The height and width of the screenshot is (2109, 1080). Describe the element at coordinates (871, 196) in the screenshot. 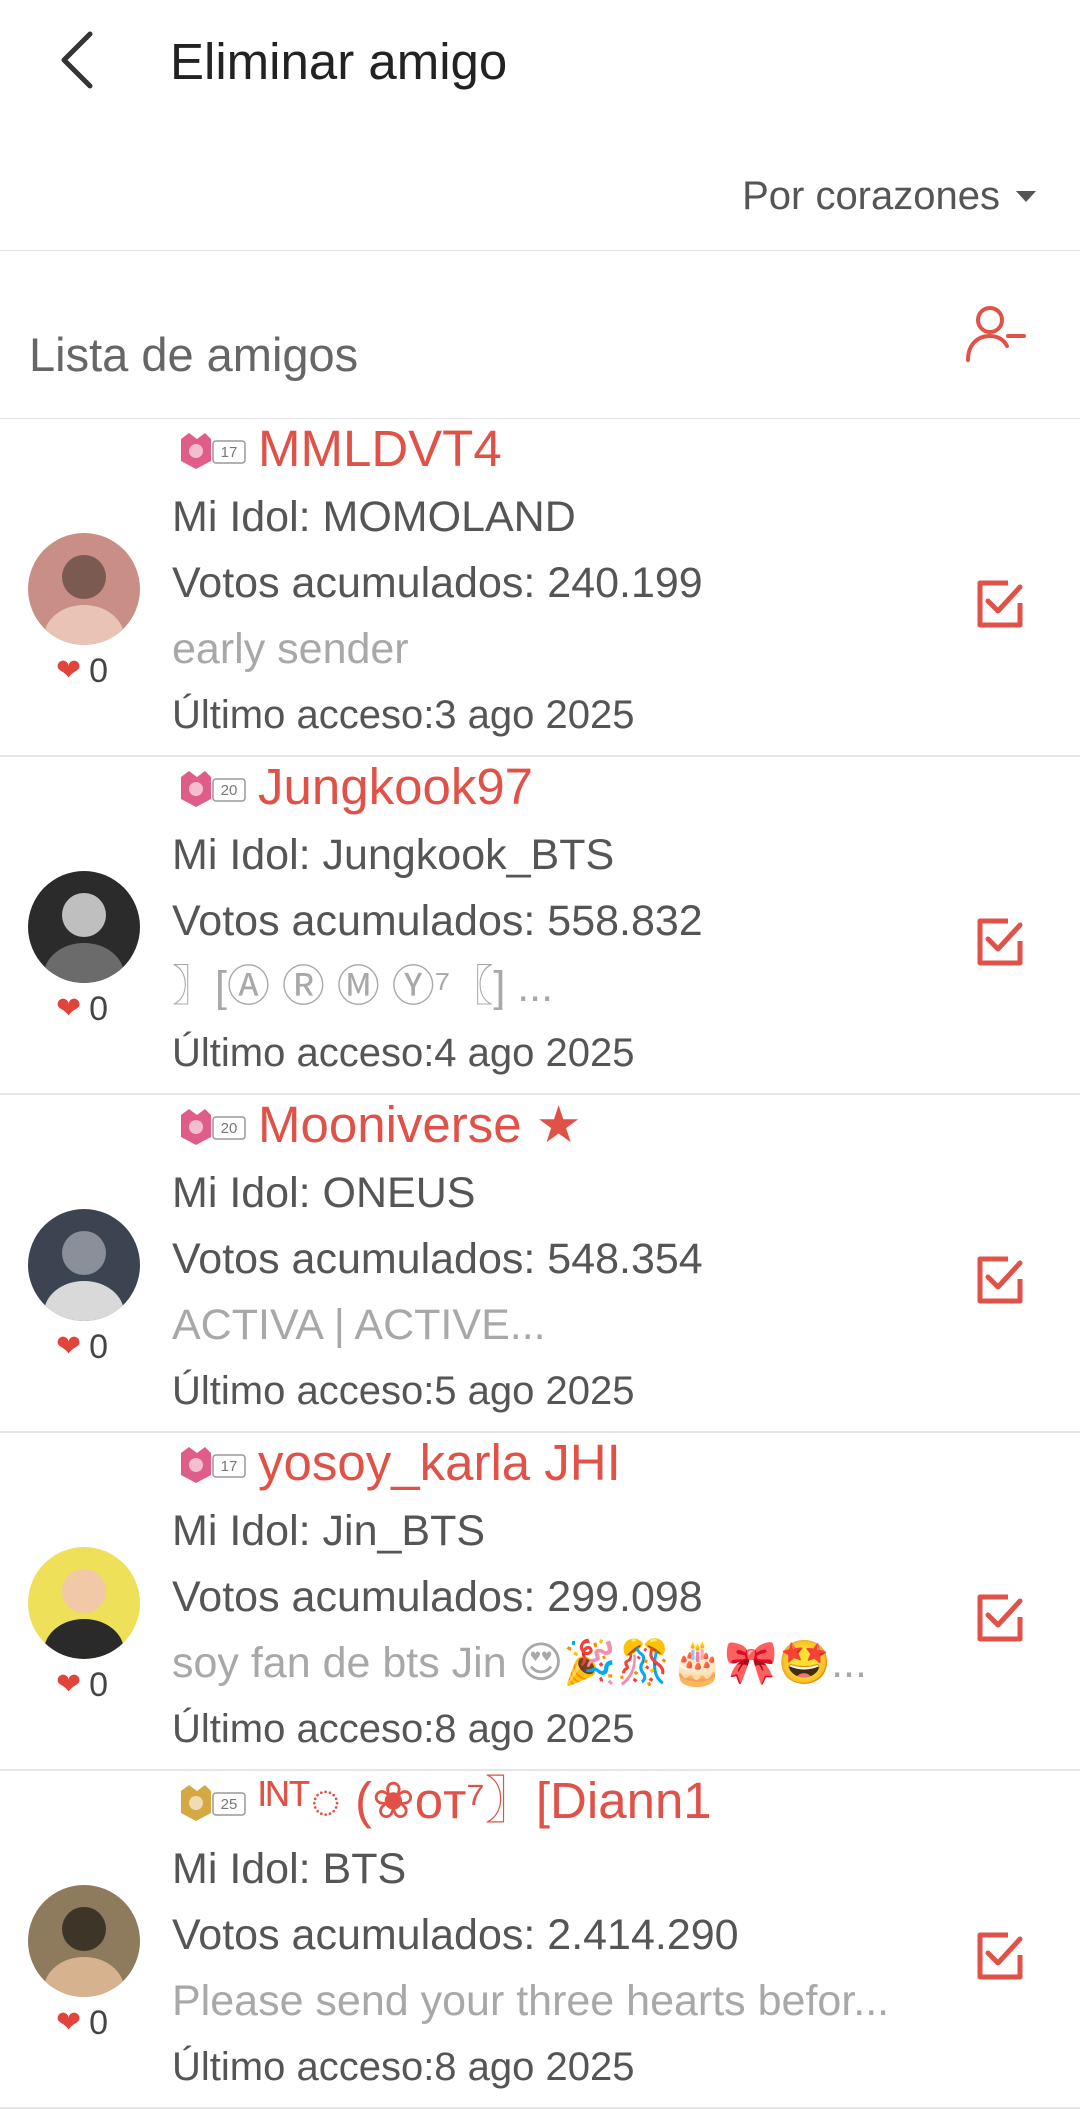

I see `sort-label: Por corazones` at that location.